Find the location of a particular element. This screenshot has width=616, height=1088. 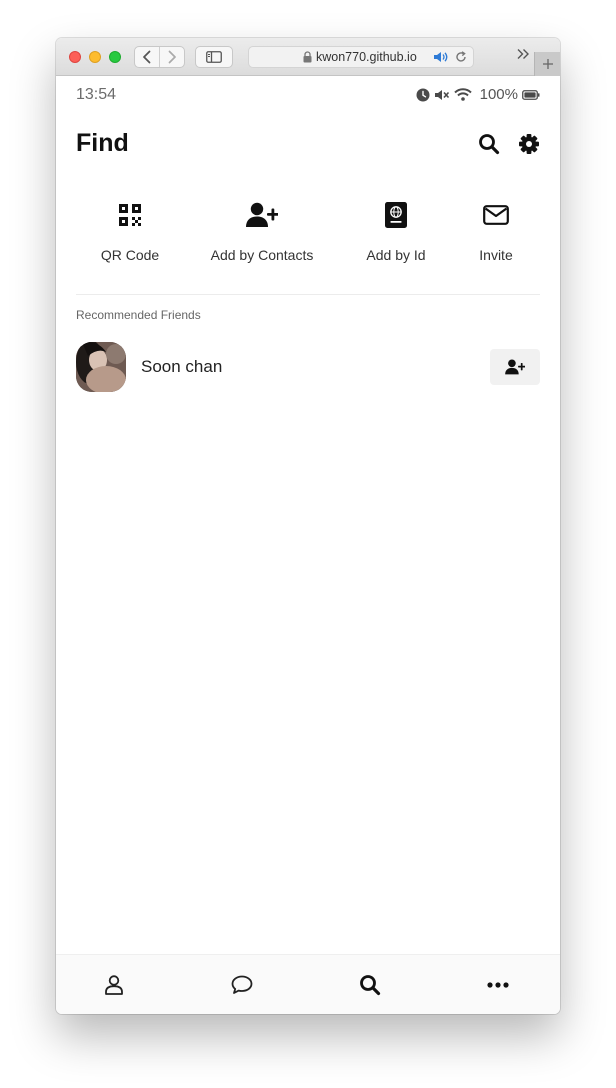

forward-button is located at coordinates (171, 57).